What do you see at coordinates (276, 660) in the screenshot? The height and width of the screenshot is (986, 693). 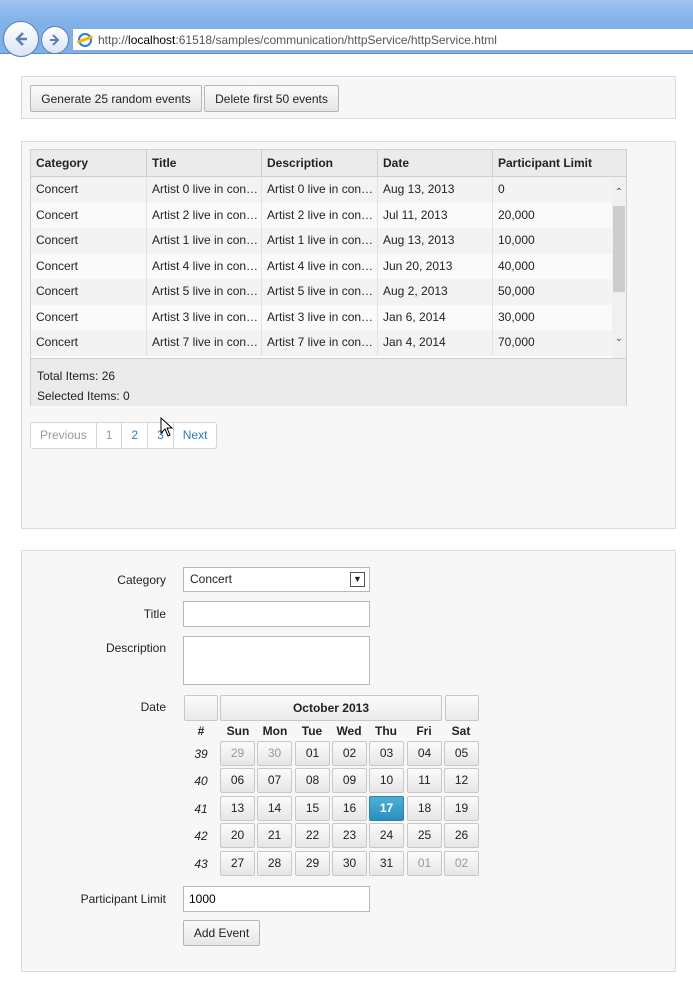 I see `description-textarea` at bounding box center [276, 660].